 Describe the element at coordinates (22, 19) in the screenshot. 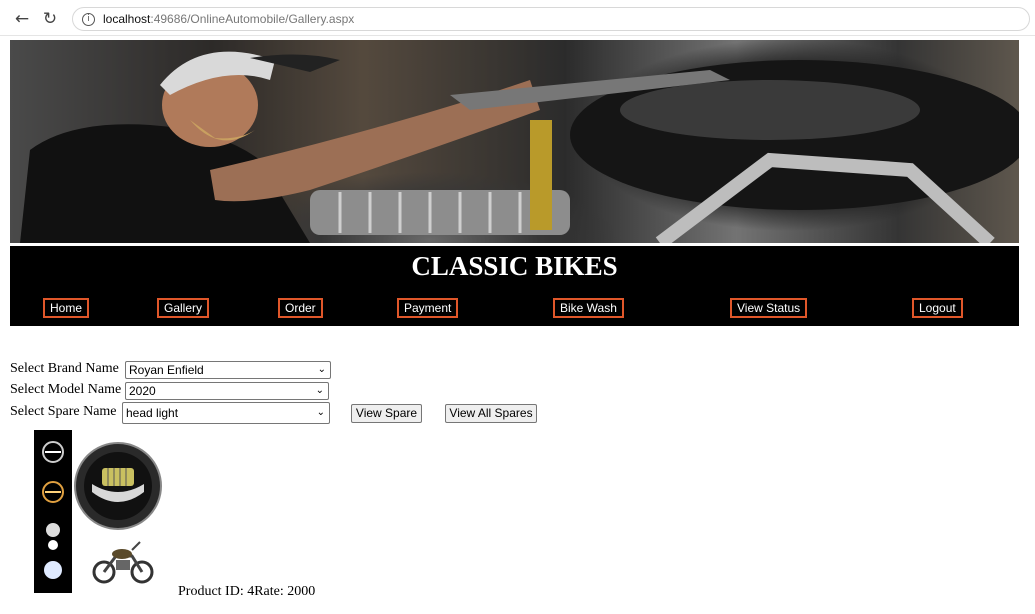

I see `back-arrow-icon: ←` at that location.